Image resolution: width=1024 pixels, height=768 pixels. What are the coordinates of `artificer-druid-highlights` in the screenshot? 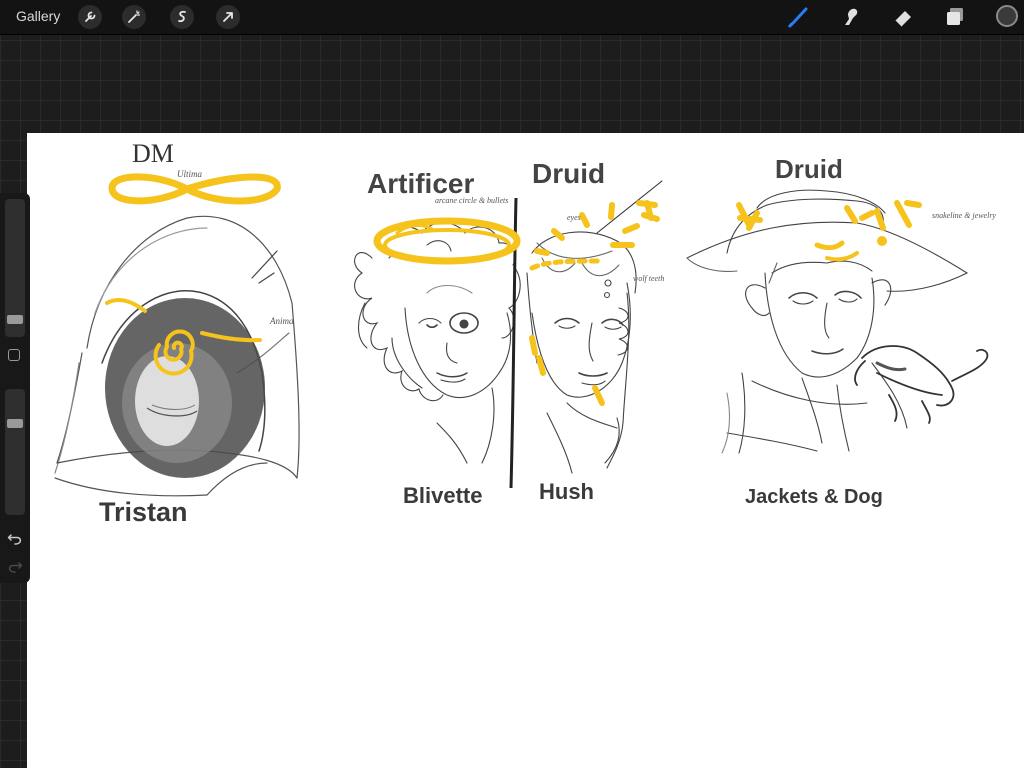 It's located at (516, 303).